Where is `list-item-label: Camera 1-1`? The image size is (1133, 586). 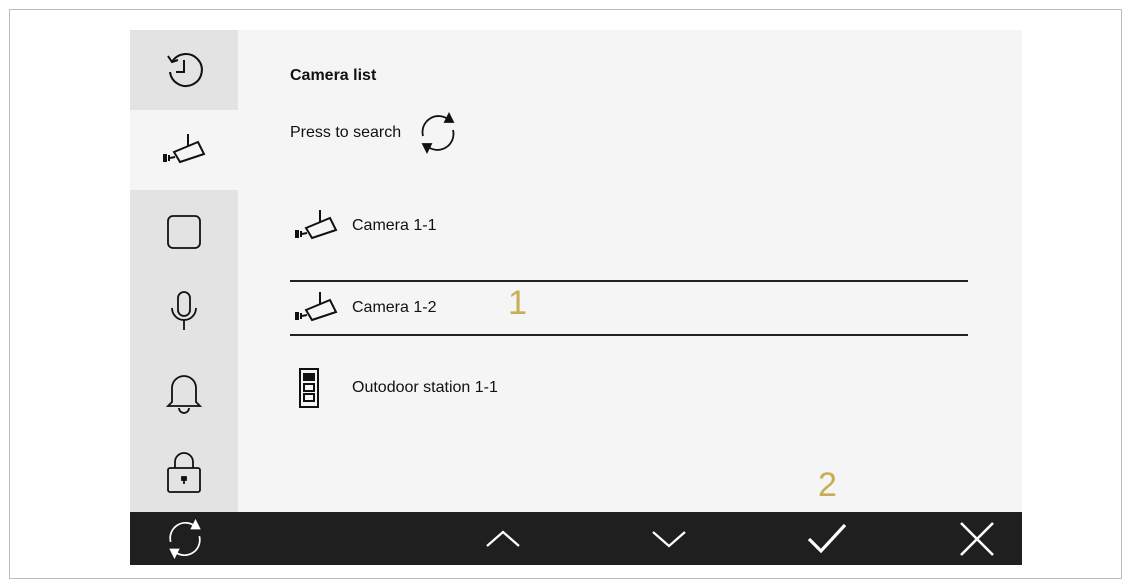 list-item-label: Camera 1-1 is located at coordinates (394, 225).